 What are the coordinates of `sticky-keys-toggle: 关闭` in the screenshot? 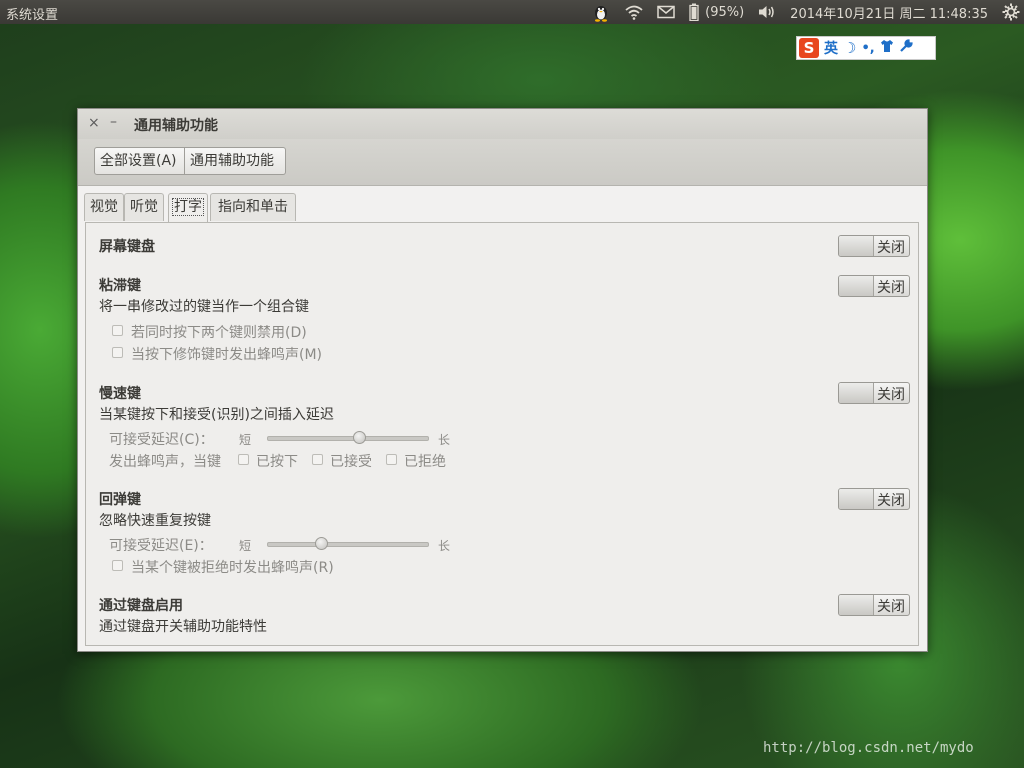 It's located at (874, 286).